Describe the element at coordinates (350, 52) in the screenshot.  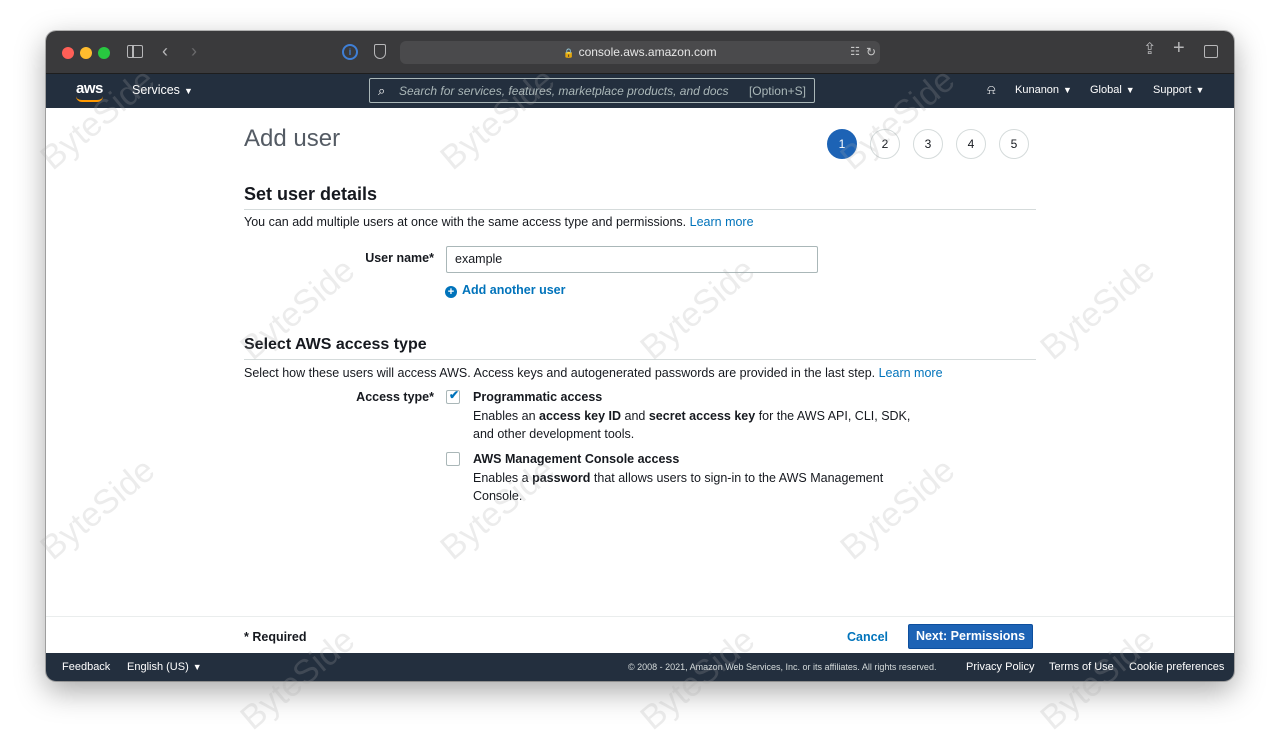
I see `password-manager-icon: i` at that location.